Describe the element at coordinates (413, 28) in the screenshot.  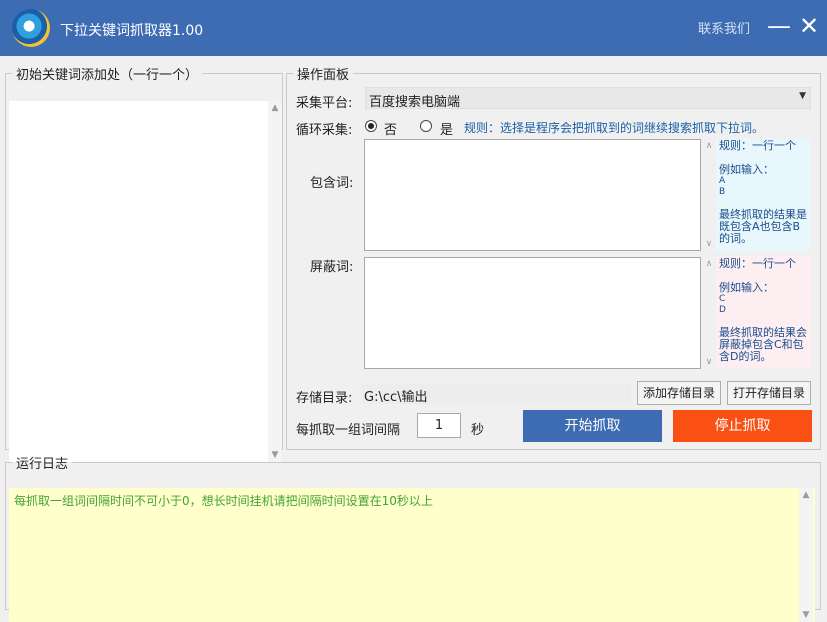
I see `title-bar: 下拉关键词抓取器1.00 联系我们 — ✕` at that location.